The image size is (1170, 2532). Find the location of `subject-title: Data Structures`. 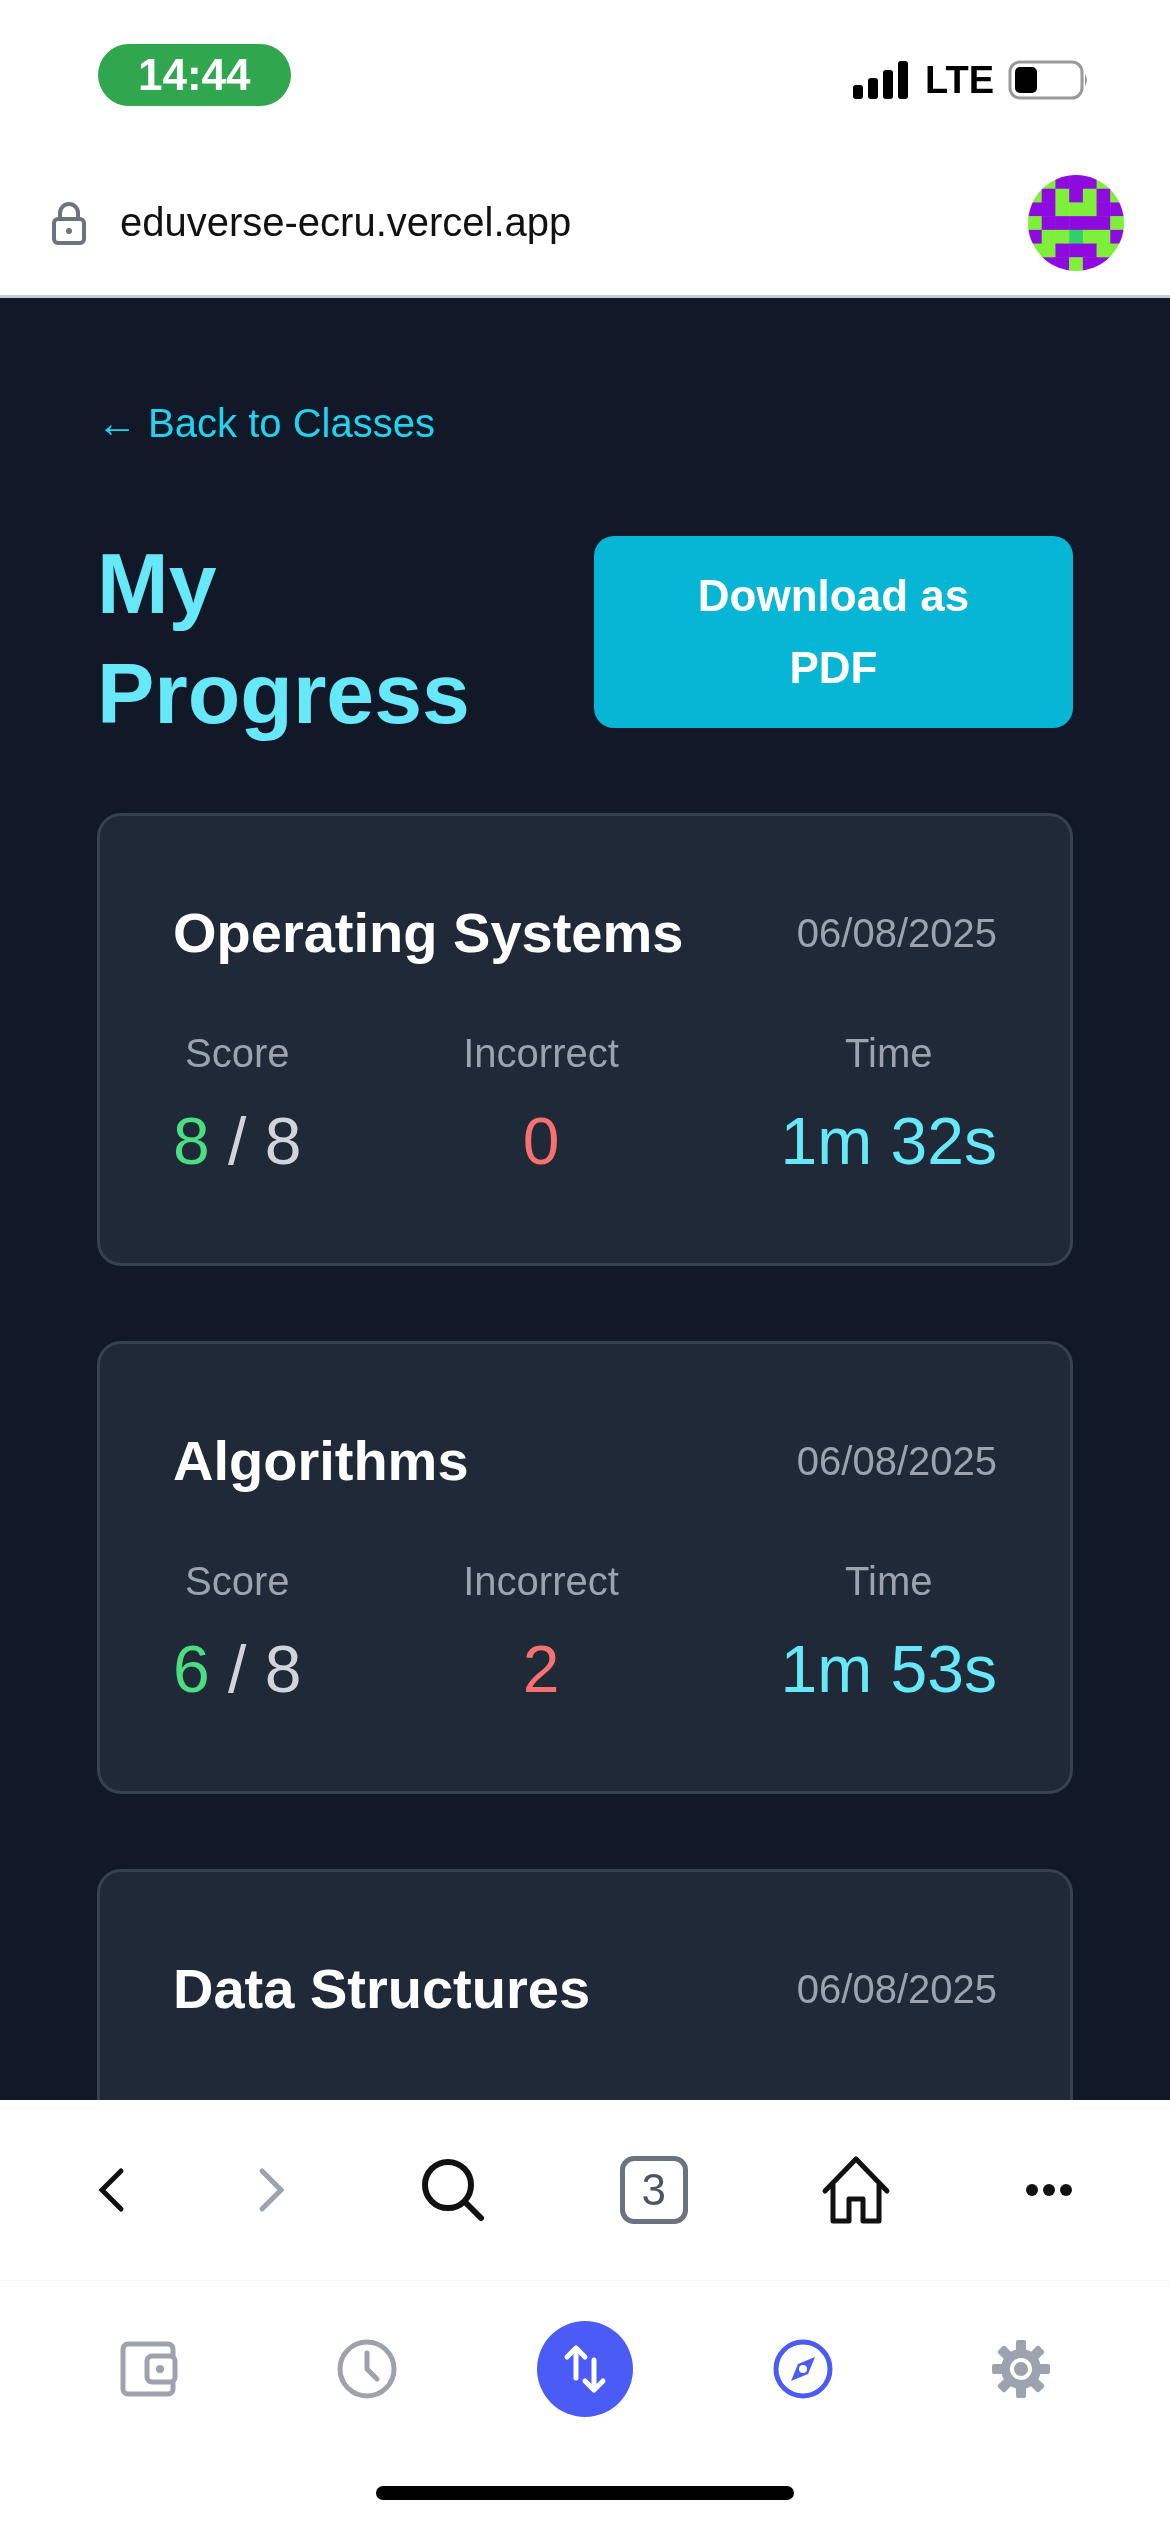

subject-title: Data Structures is located at coordinates (382, 1989).